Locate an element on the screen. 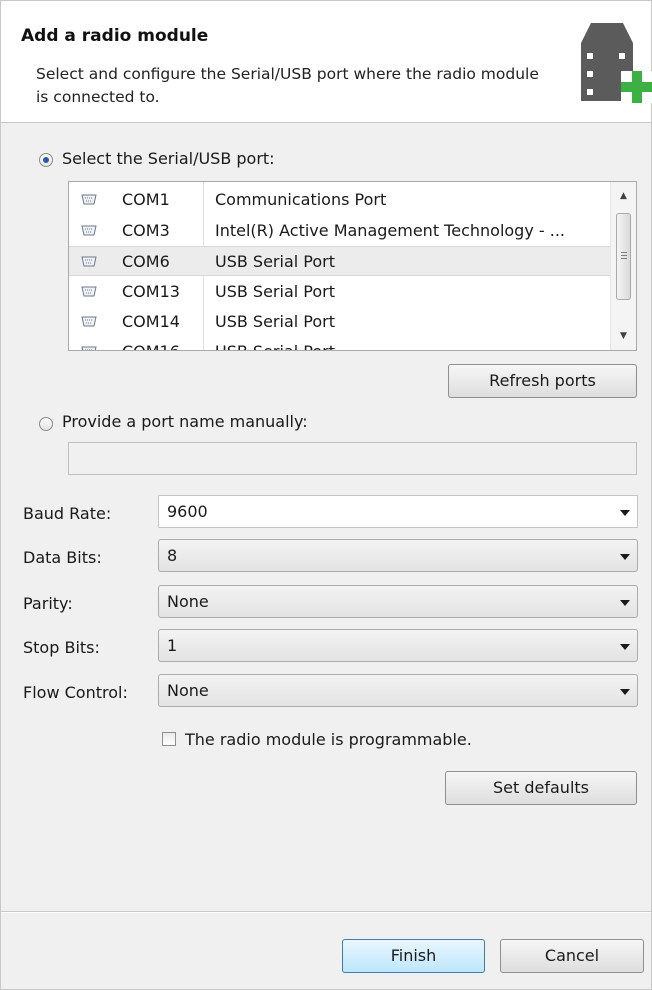 This screenshot has width=652, height=990. port-row: COM16 USB Serial Port is located at coordinates (340, 343).